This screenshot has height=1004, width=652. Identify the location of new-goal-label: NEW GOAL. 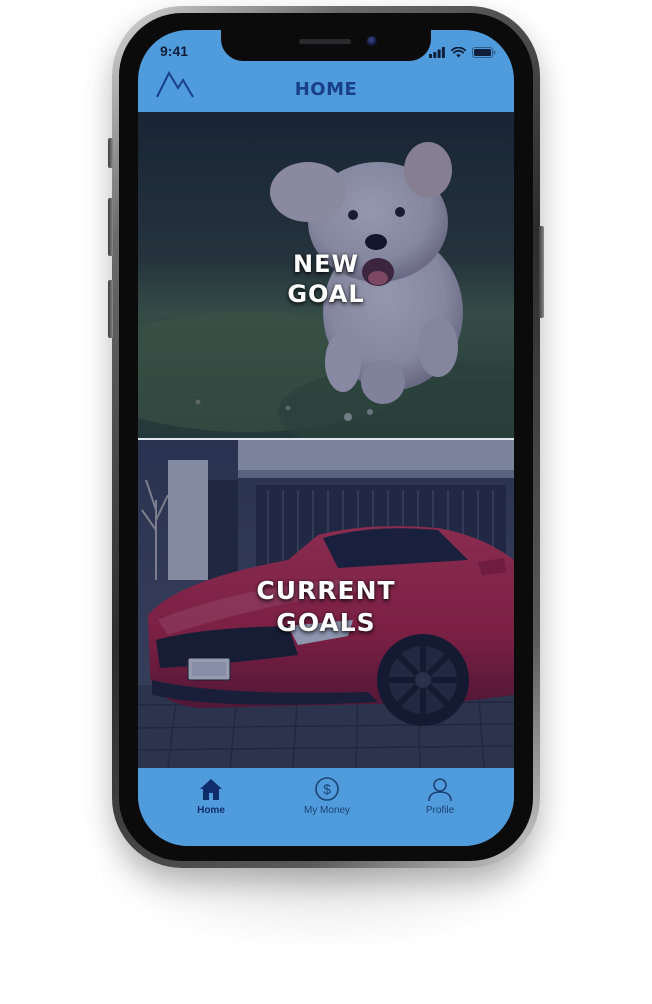
(326, 279).